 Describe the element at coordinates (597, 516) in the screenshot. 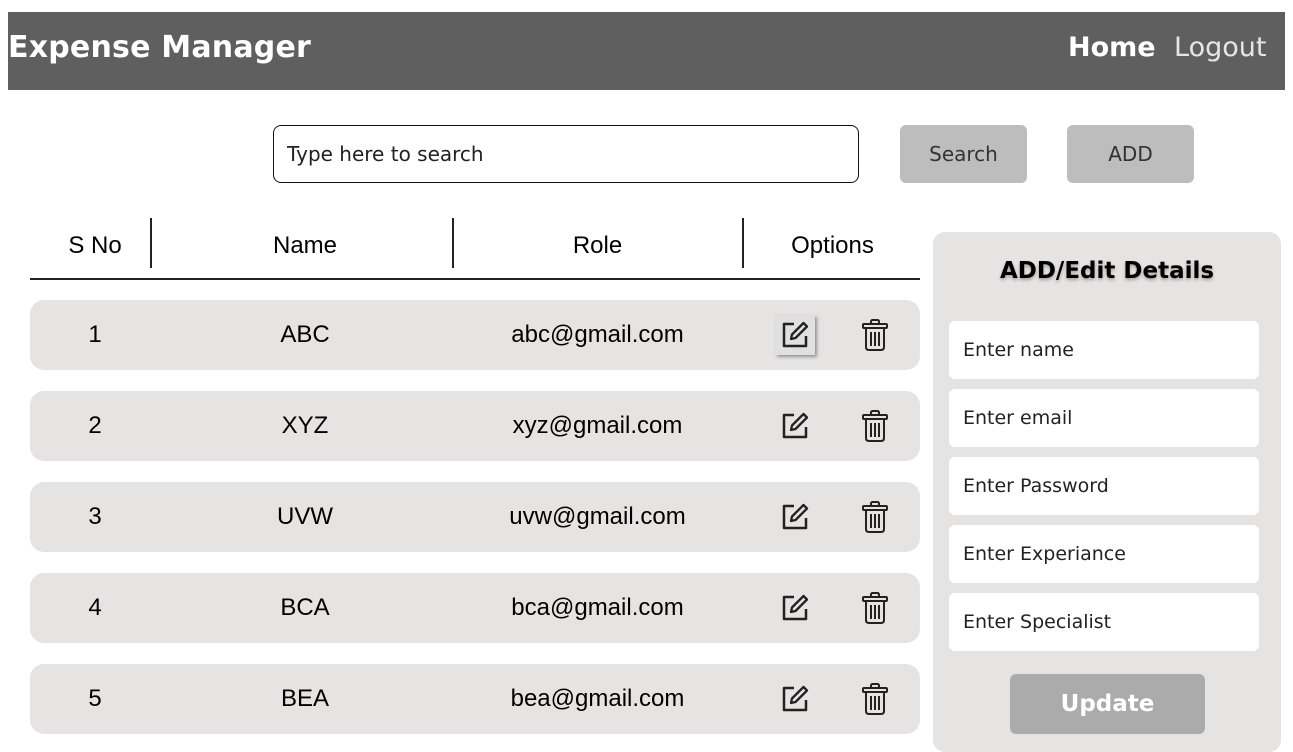

I see `cell-role: uvw@gmail.com` at that location.